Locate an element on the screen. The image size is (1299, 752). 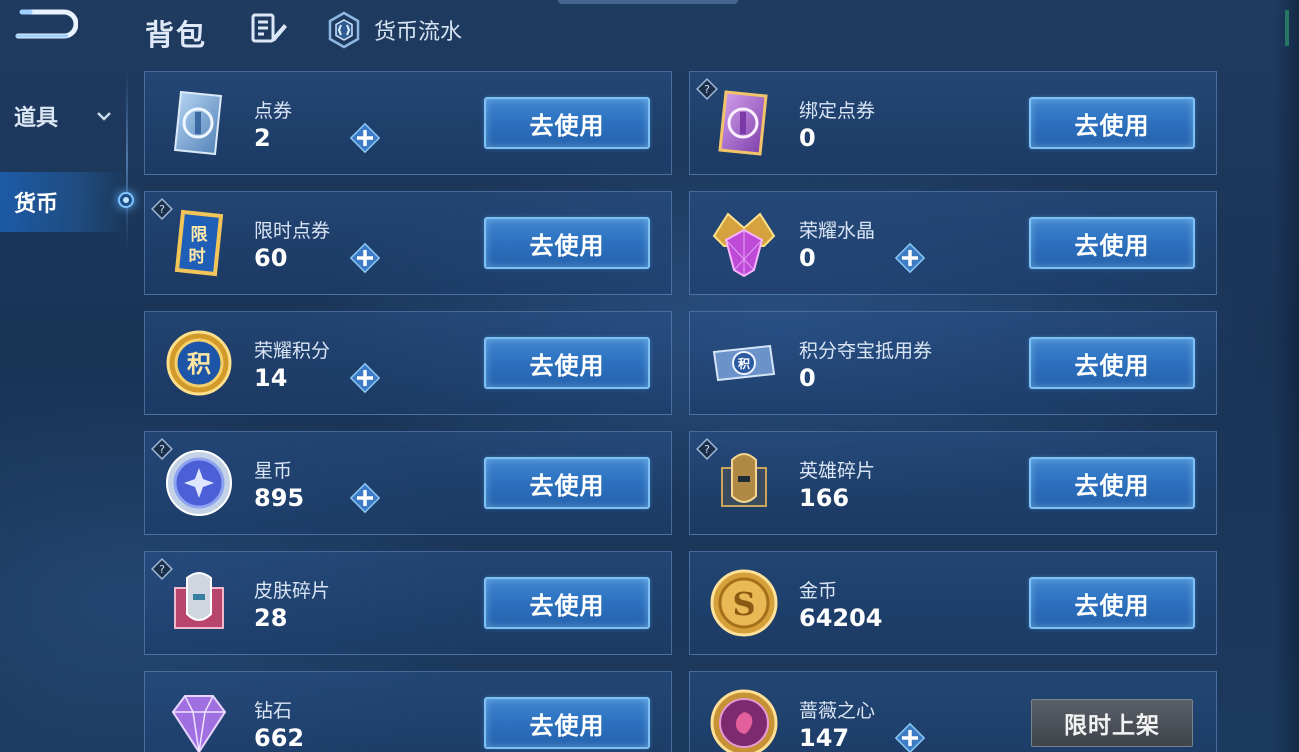
hero-shard-icon is located at coordinates (744, 480).